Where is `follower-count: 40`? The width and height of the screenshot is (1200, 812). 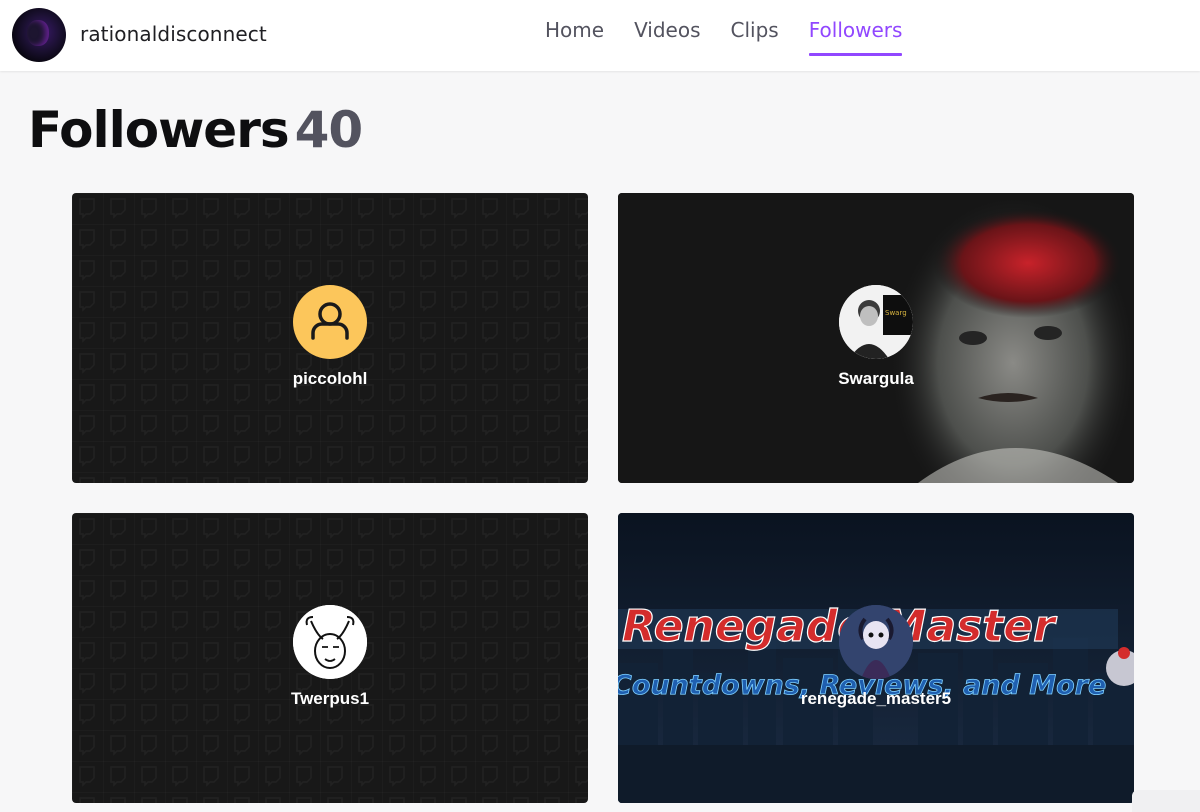
follower-count: 40 is located at coordinates (329, 130).